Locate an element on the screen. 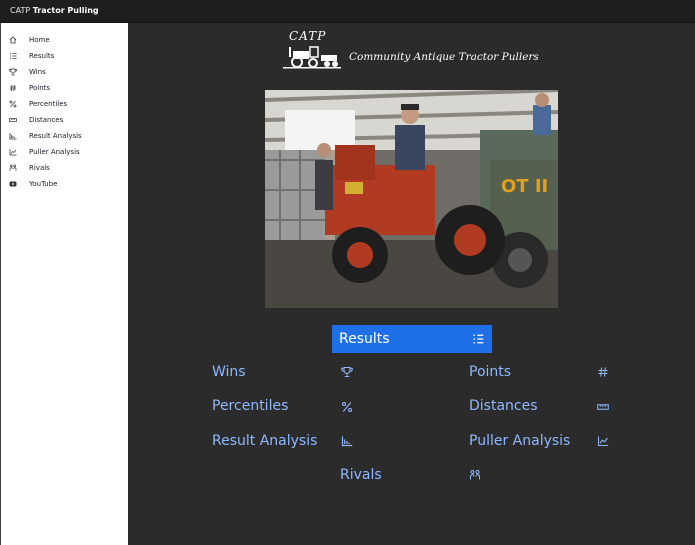  sidebar-item-home: Home is located at coordinates (29, 40).